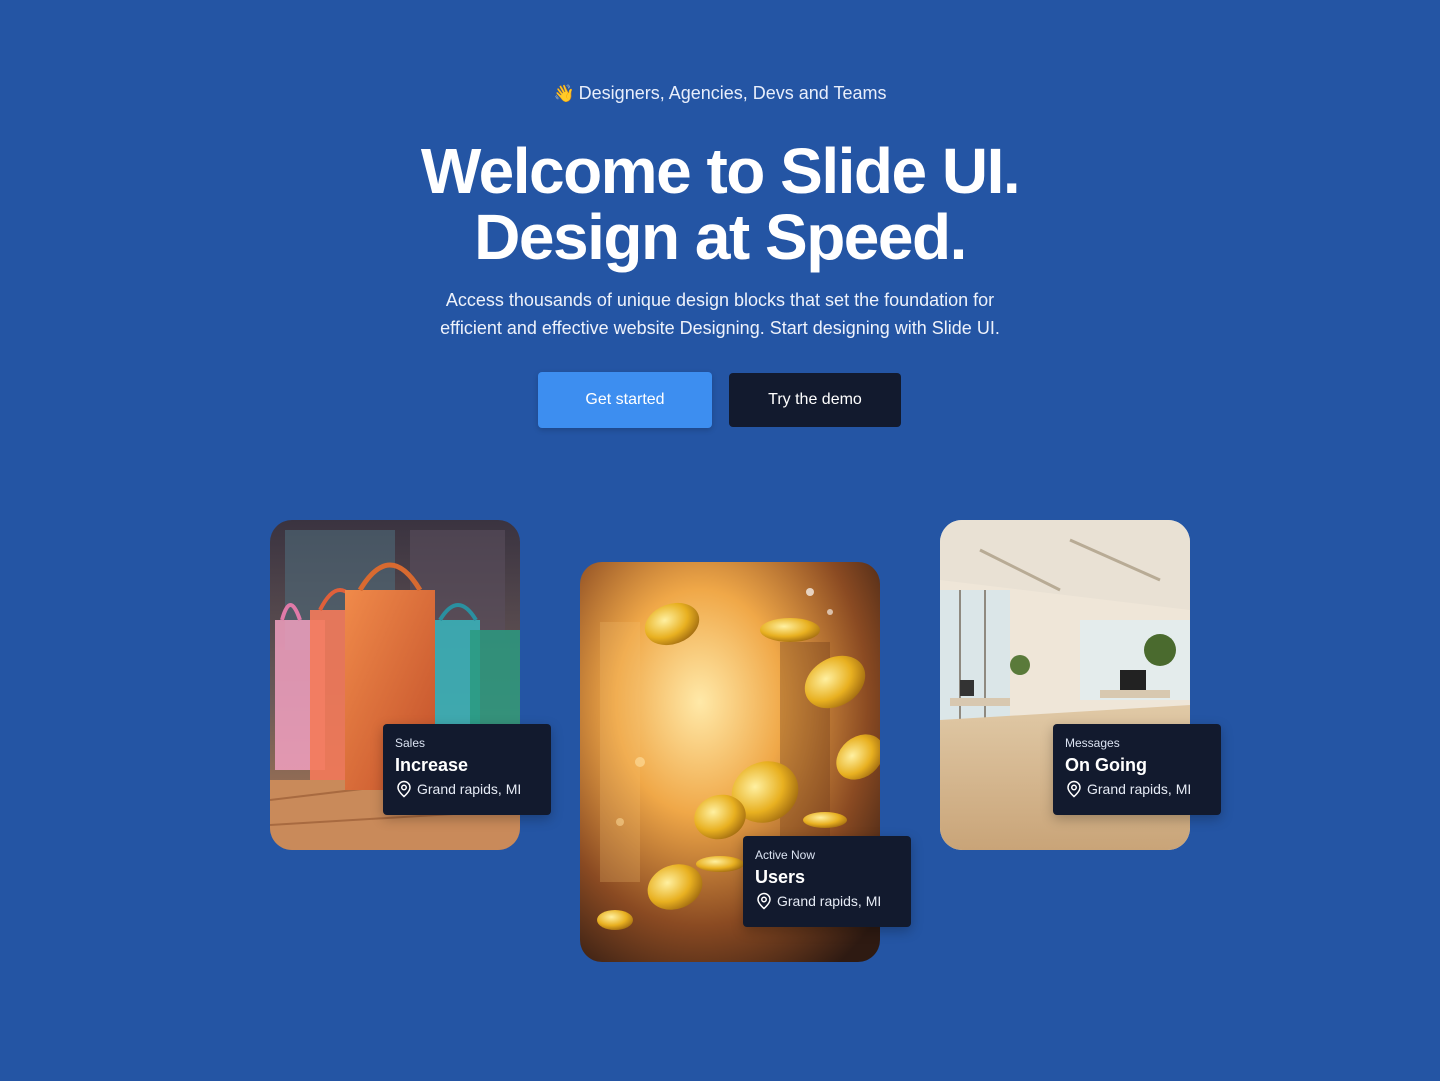  What do you see at coordinates (720, 171) in the screenshot?
I see `headline-line-1: Welcome to Slide UI.` at bounding box center [720, 171].